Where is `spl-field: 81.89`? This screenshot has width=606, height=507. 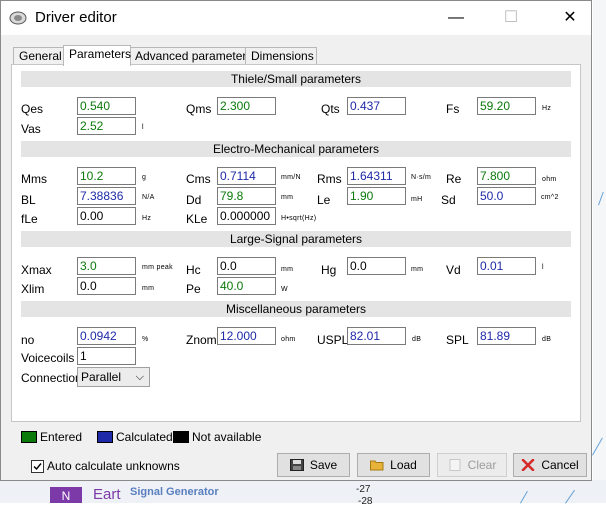
spl-field: 81.89 is located at coordinates (506, 336).